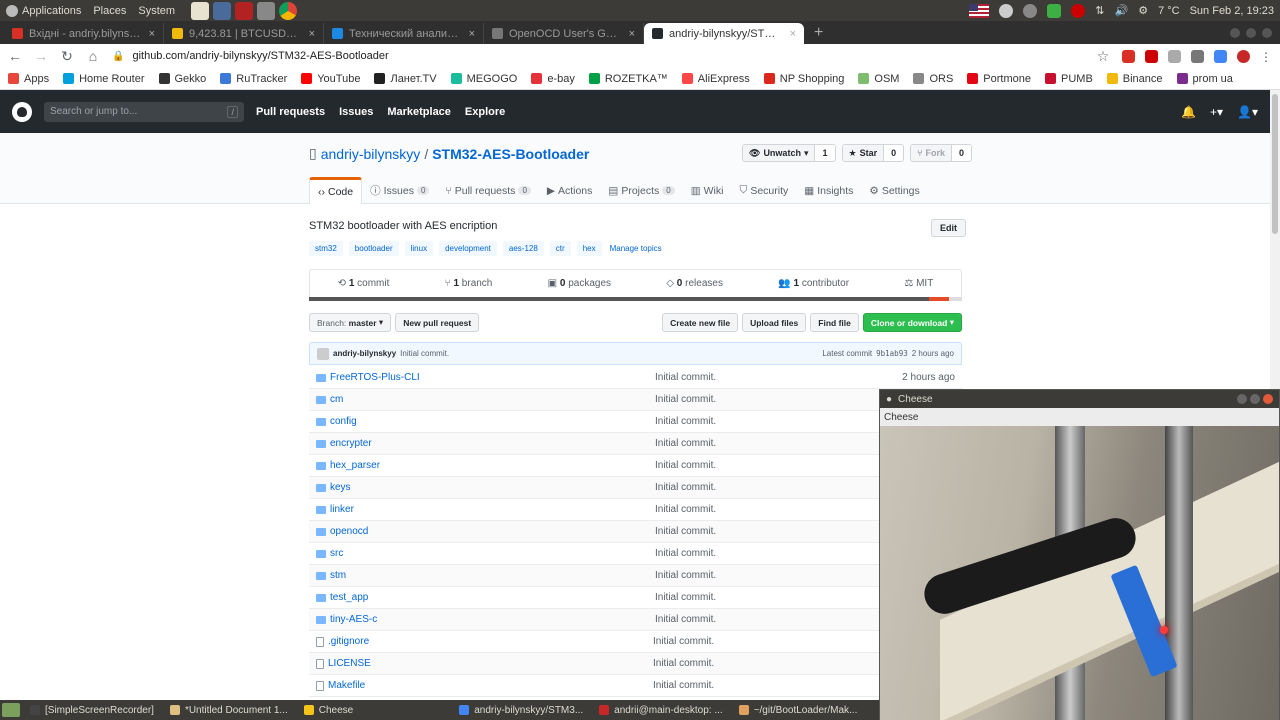  What do you see at coordinates (244, 33) in the screenshot?
I see `browser-tab: 9,423.81 | BTCUSDT | Buy ×` at bounding box center [244, 33].